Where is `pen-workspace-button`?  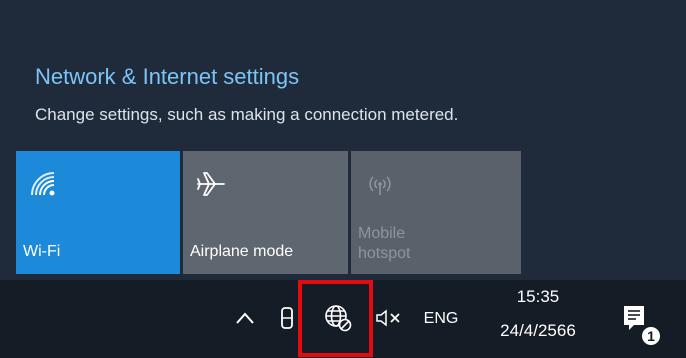 pen-workspace-button is located at coordinates (287, 320).